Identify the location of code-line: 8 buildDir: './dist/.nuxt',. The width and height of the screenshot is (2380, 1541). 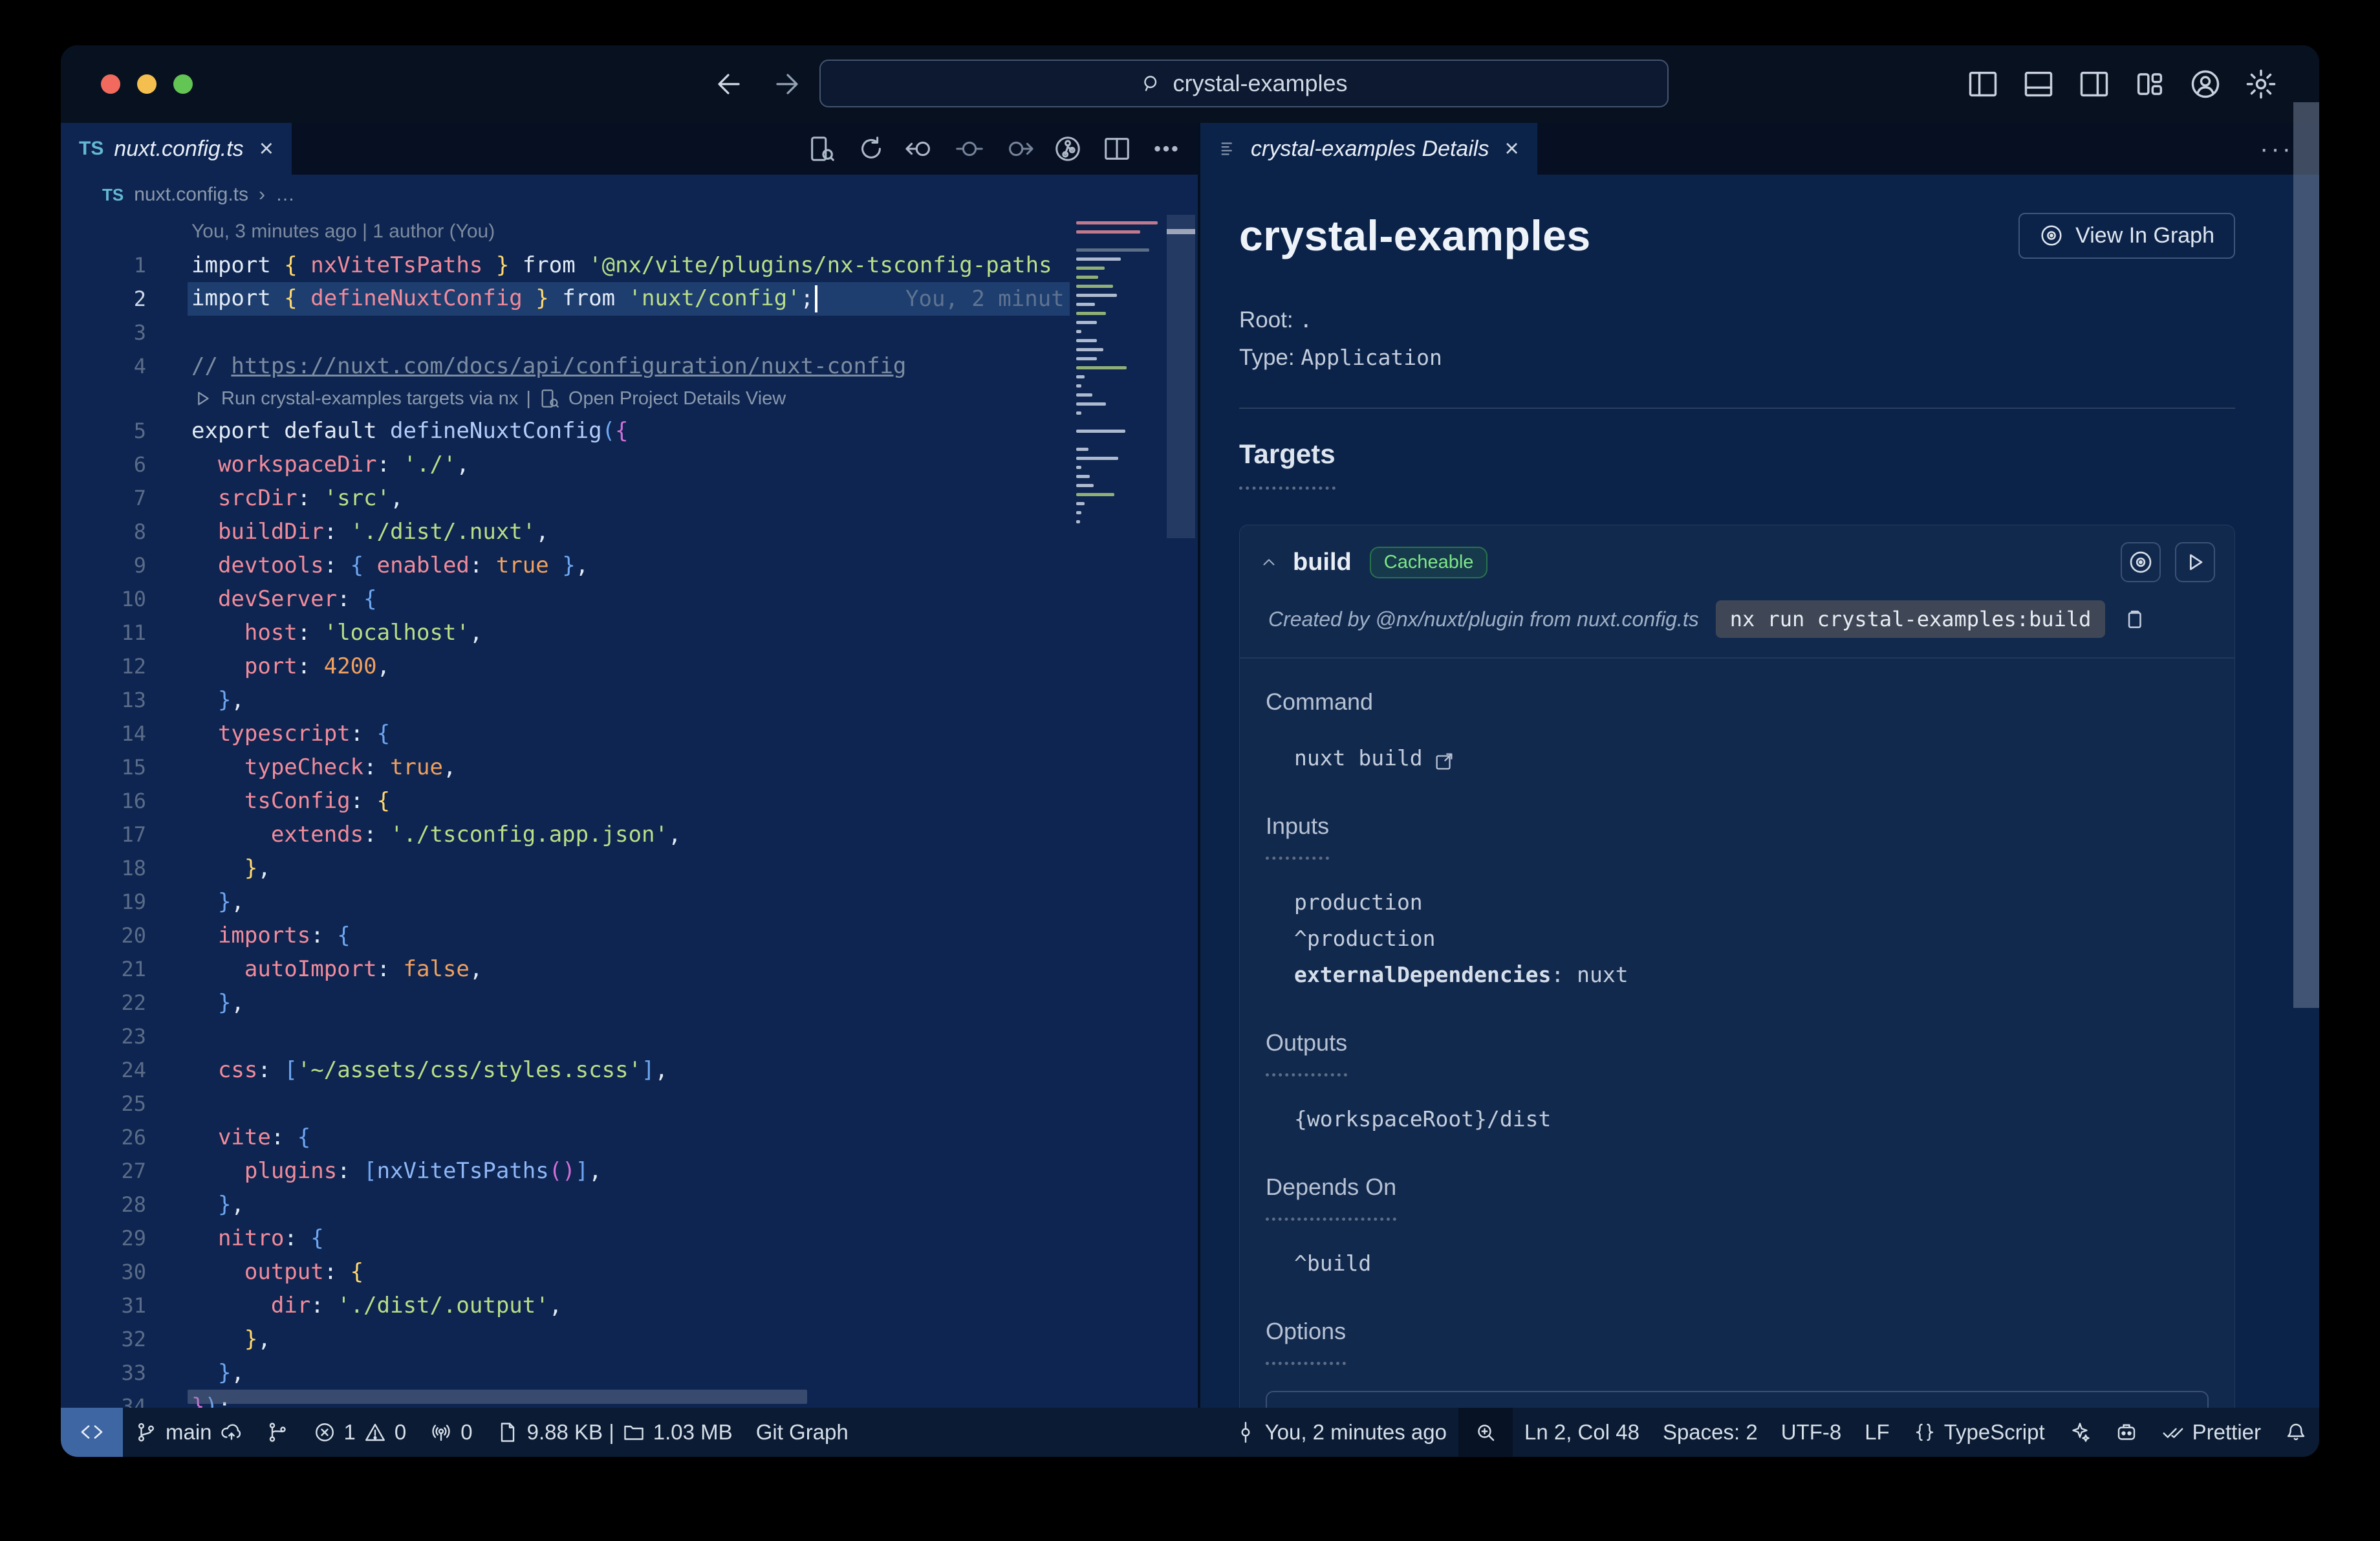
(629, 532).